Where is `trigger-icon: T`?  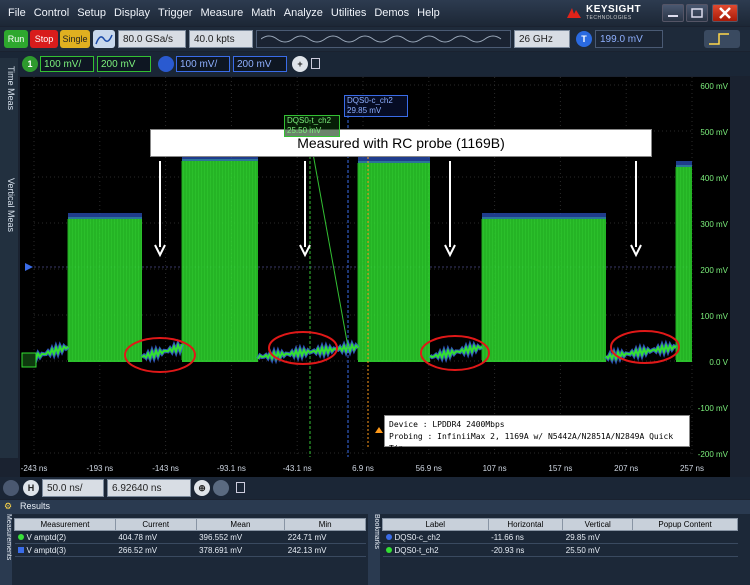
trigger-icon: T is located at coordinates (584, 39).